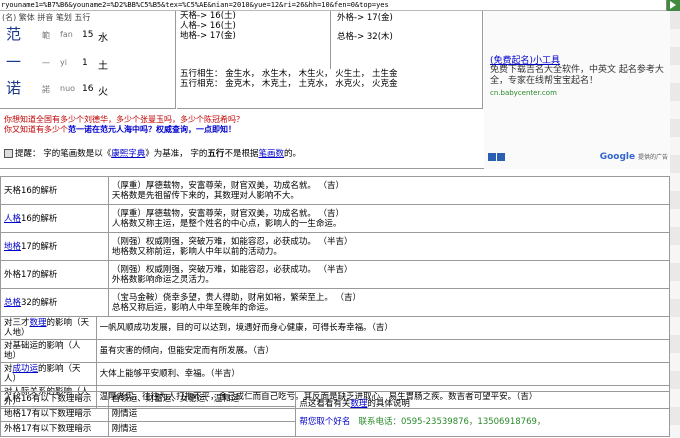  I want to click on ad-prev-icon, so click(492, 157).